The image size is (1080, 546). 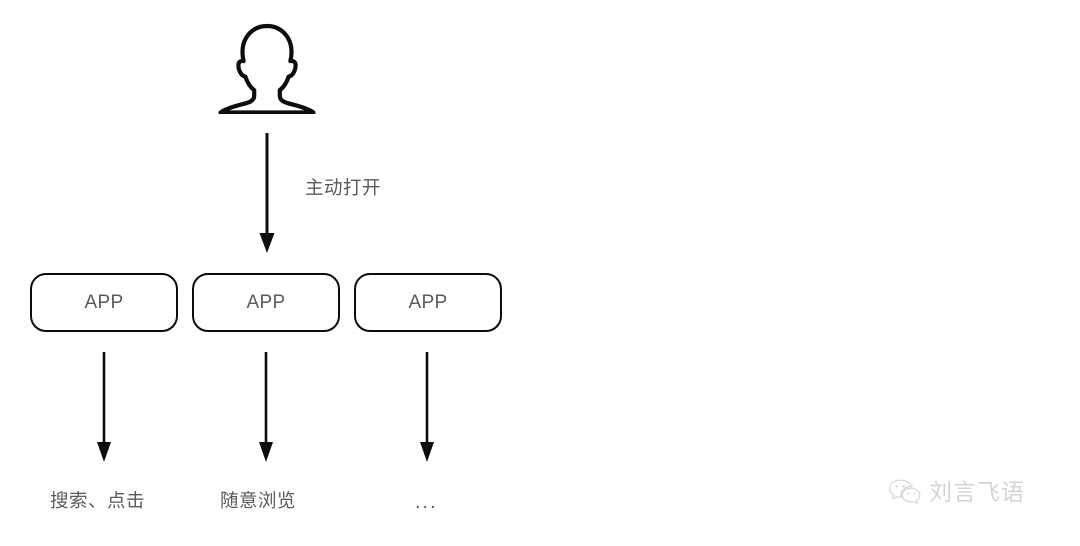 I want to click on person-avatar-icon, so click(x=267, y=68).